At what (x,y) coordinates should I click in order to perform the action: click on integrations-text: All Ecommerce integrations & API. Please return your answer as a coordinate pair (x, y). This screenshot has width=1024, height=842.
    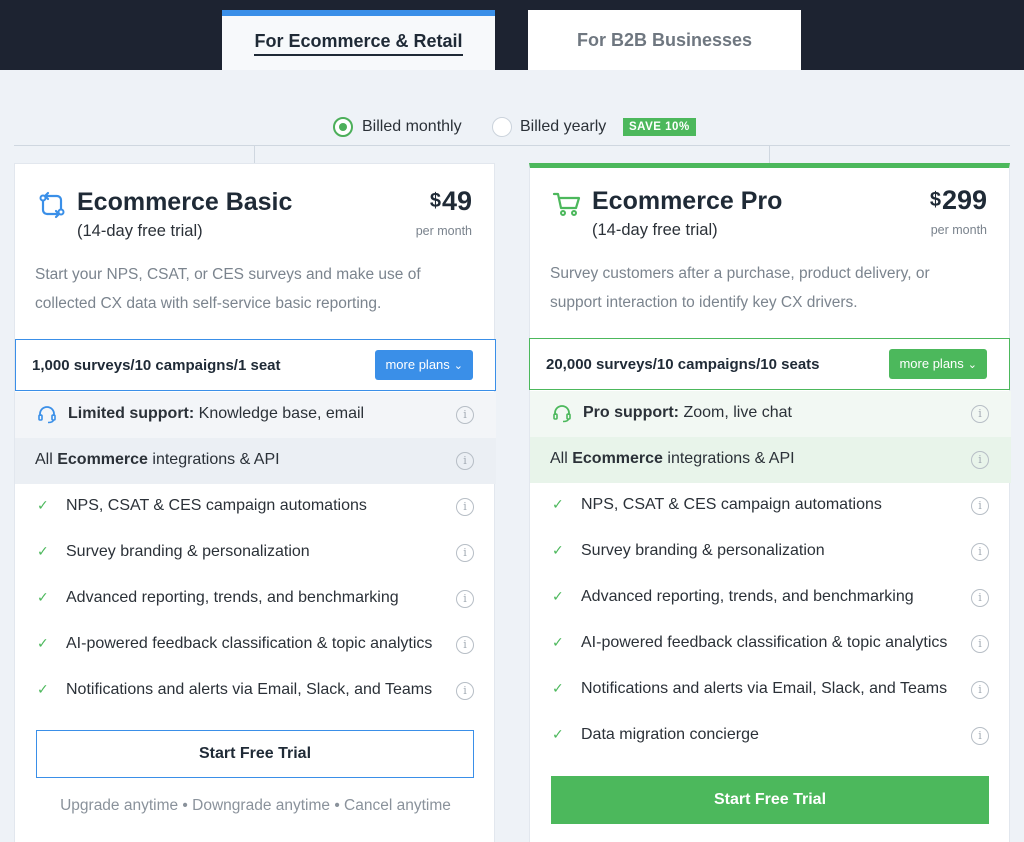
    Looking at the image, I should click on (672, 459).